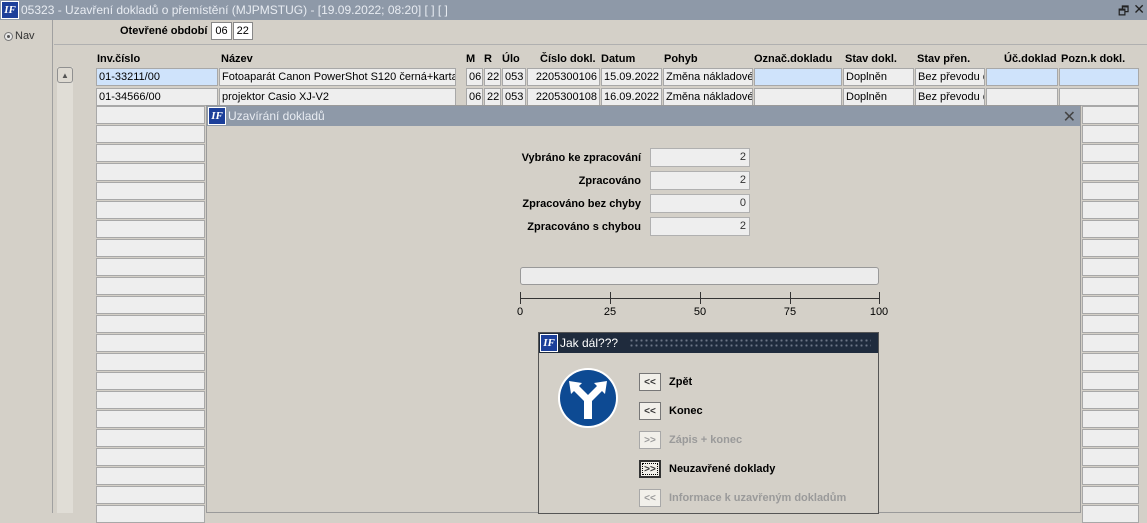 Image resolution: width=1147 pixels, height=523 pixels. I want to click on cell-nazev: projektor Casio XJ-V2, so click(337, 97).